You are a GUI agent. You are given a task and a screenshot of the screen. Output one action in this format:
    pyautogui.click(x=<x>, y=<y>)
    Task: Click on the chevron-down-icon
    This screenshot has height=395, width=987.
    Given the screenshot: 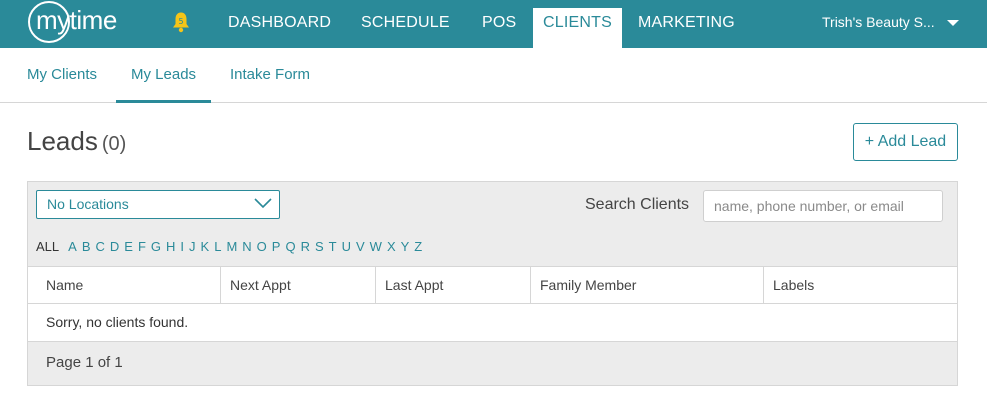 What is the action you would take?
    pyautogui.click(x=263, y=203)
    